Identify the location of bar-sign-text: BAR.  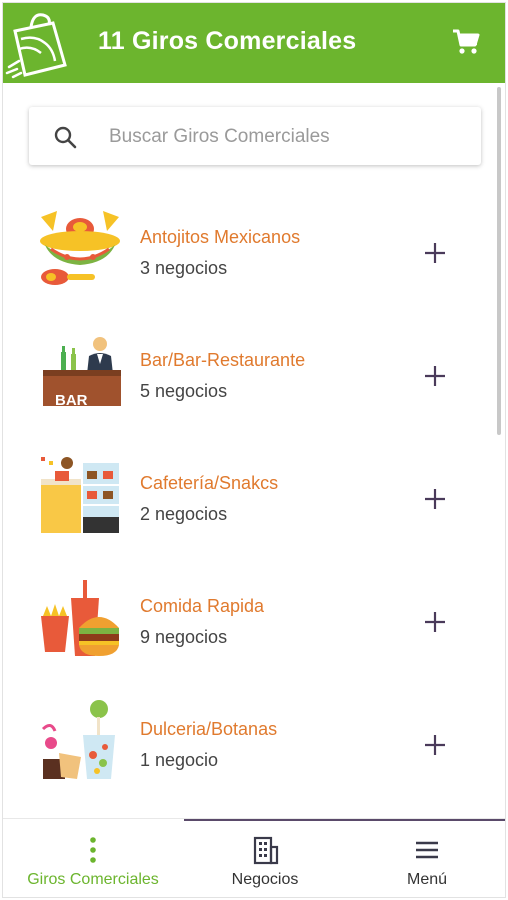
(71, 400).